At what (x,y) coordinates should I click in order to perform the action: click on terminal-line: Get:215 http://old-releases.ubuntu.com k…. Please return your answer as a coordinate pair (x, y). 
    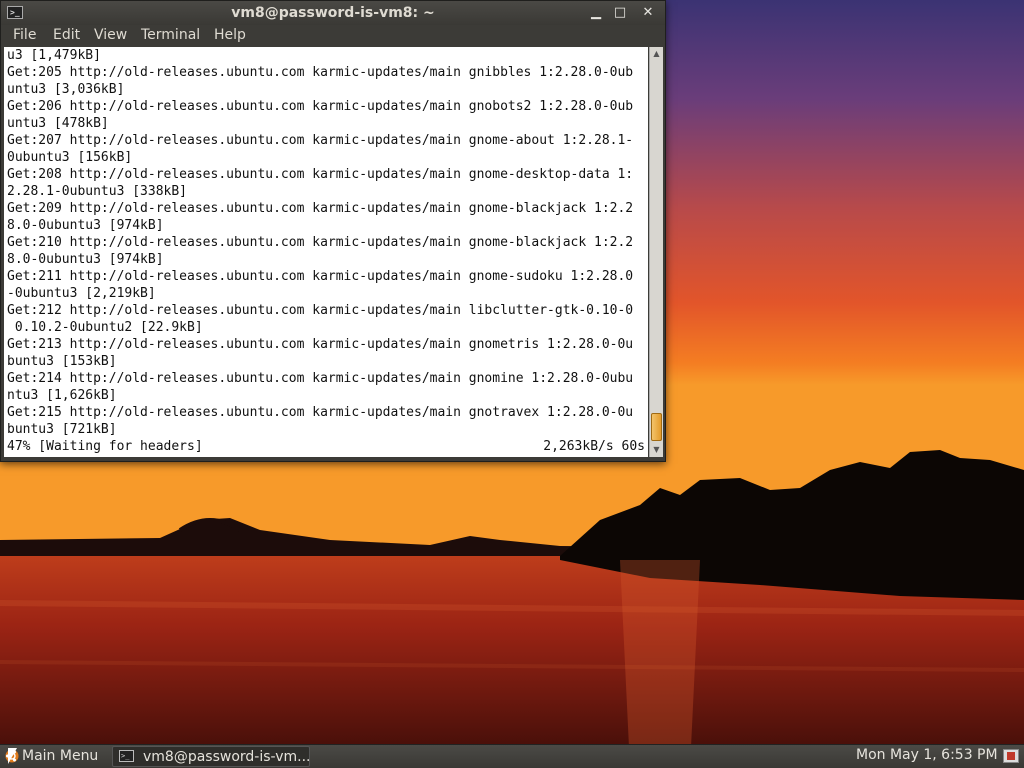
    Looking at the image, I should click on (320, 412).